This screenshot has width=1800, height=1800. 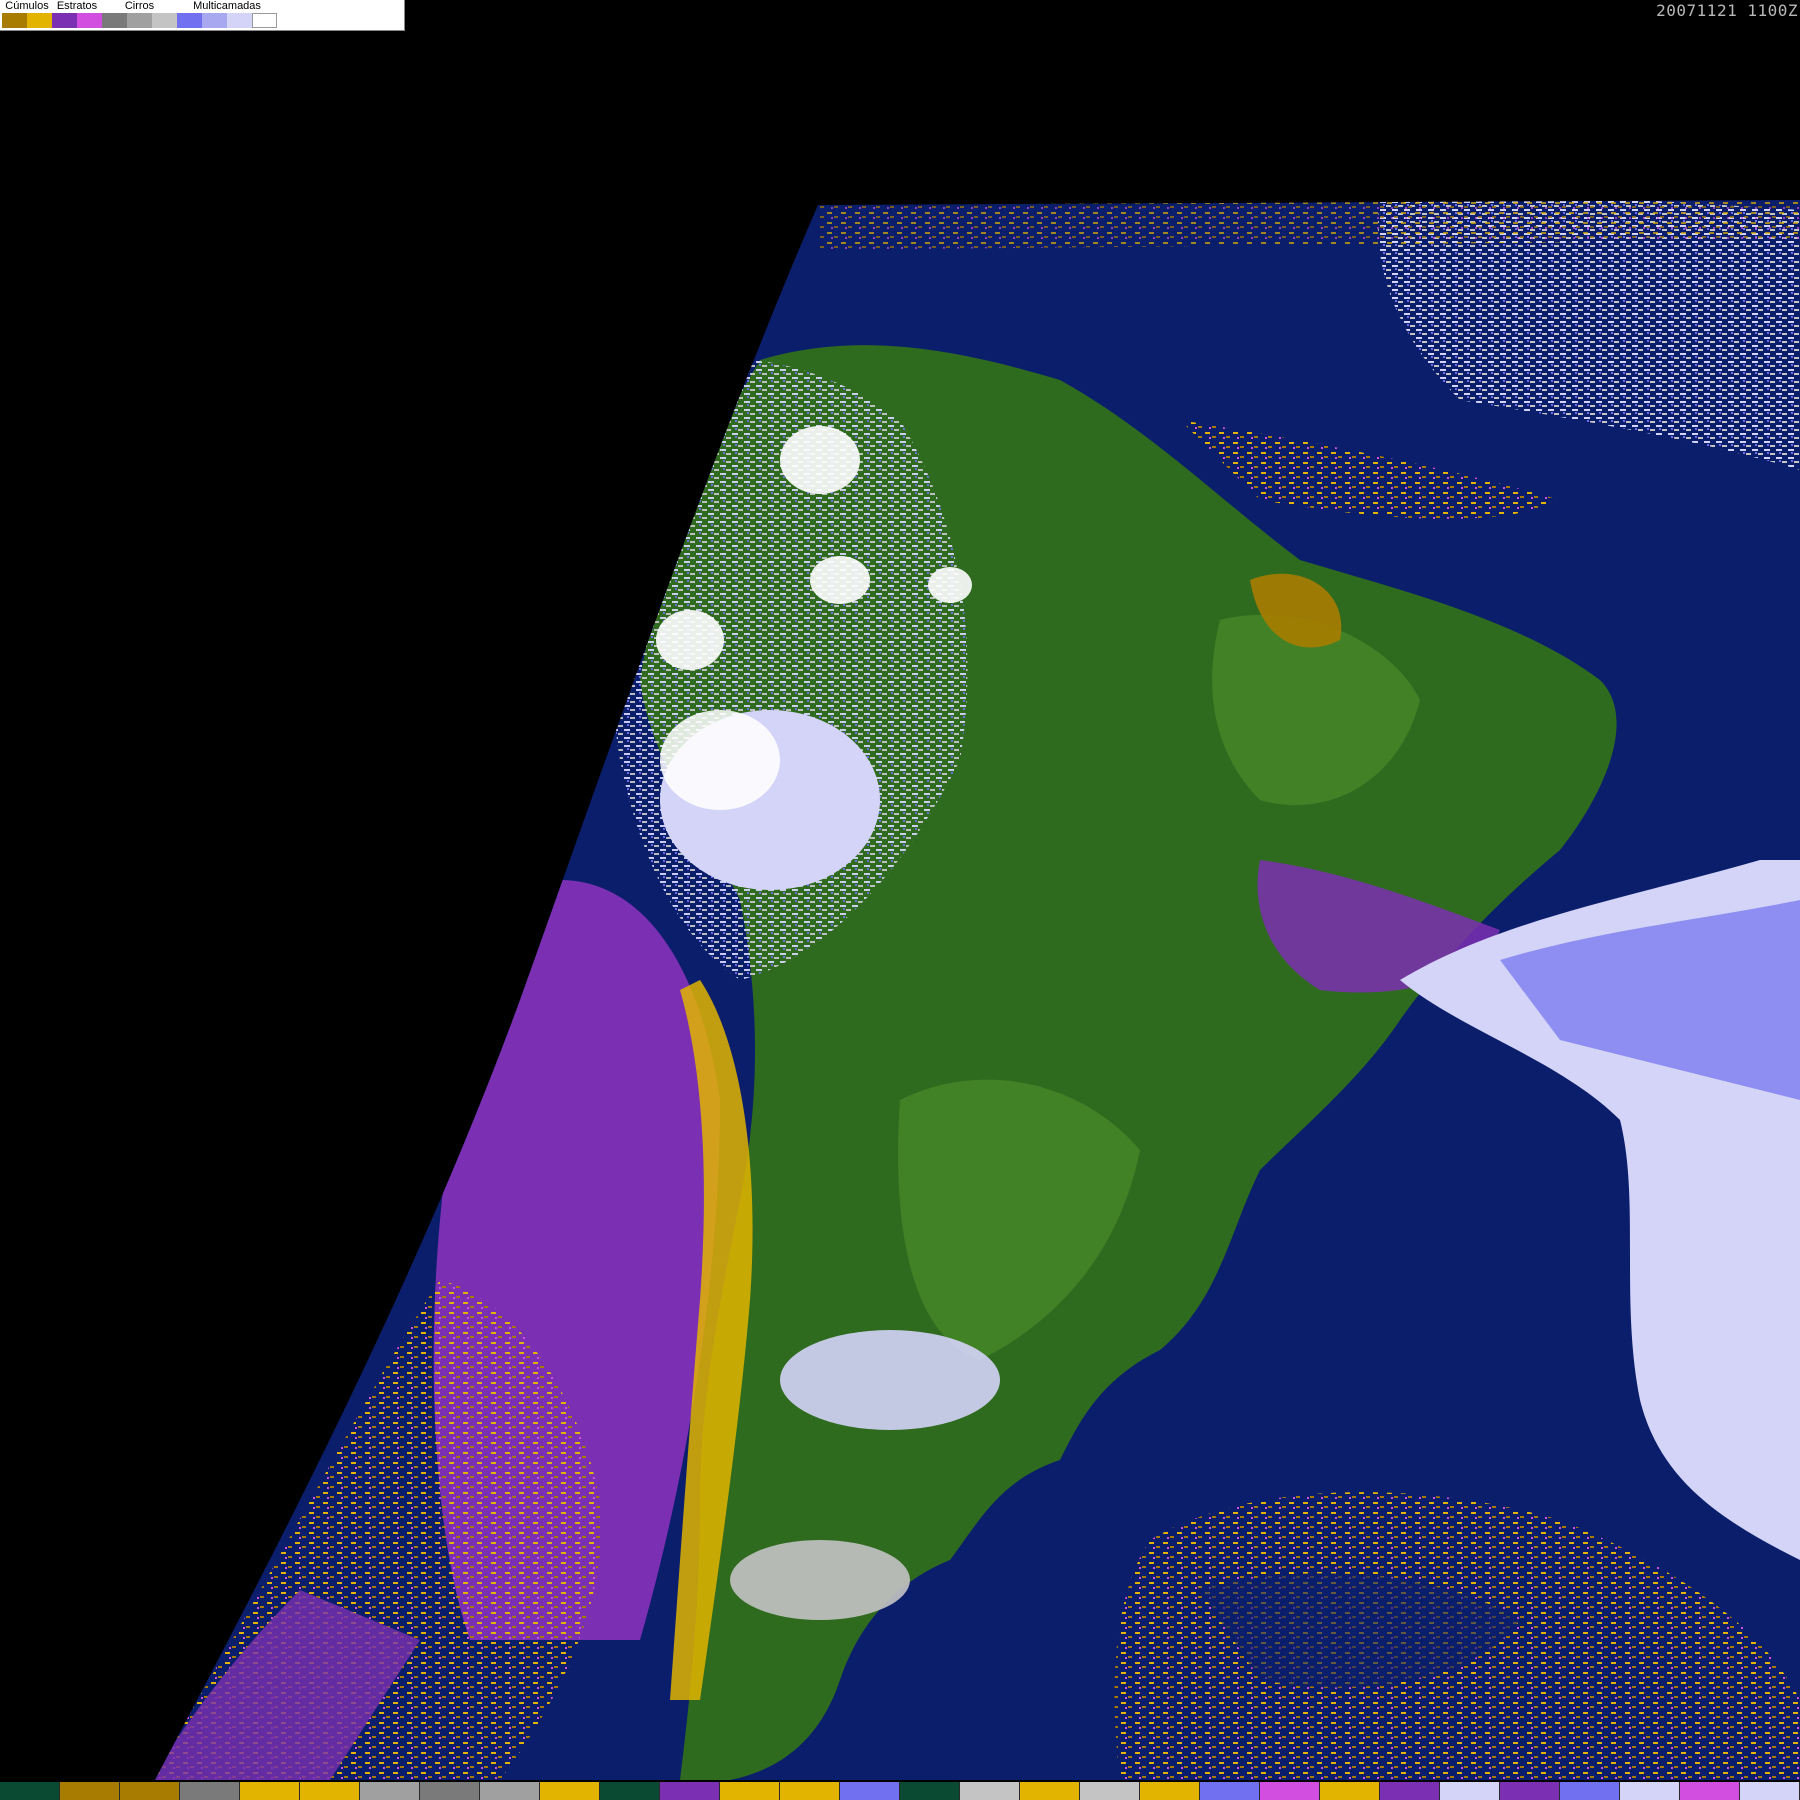 What do you see at coordinates (227, 6) in the screenshot?
I see `legend-label-3: Multicamadas` at bounding box center [227, 6].